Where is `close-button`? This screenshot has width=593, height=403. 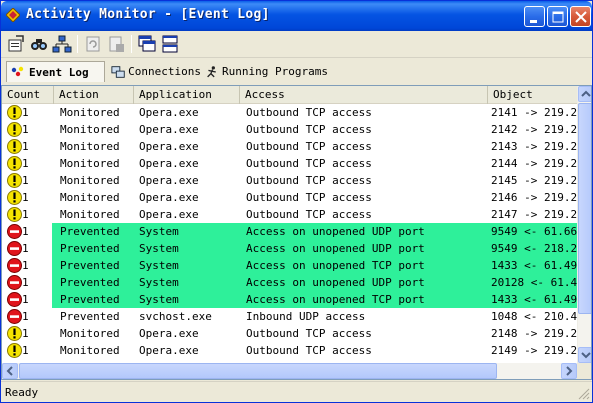 close-button is located at coordinates (580, 16).